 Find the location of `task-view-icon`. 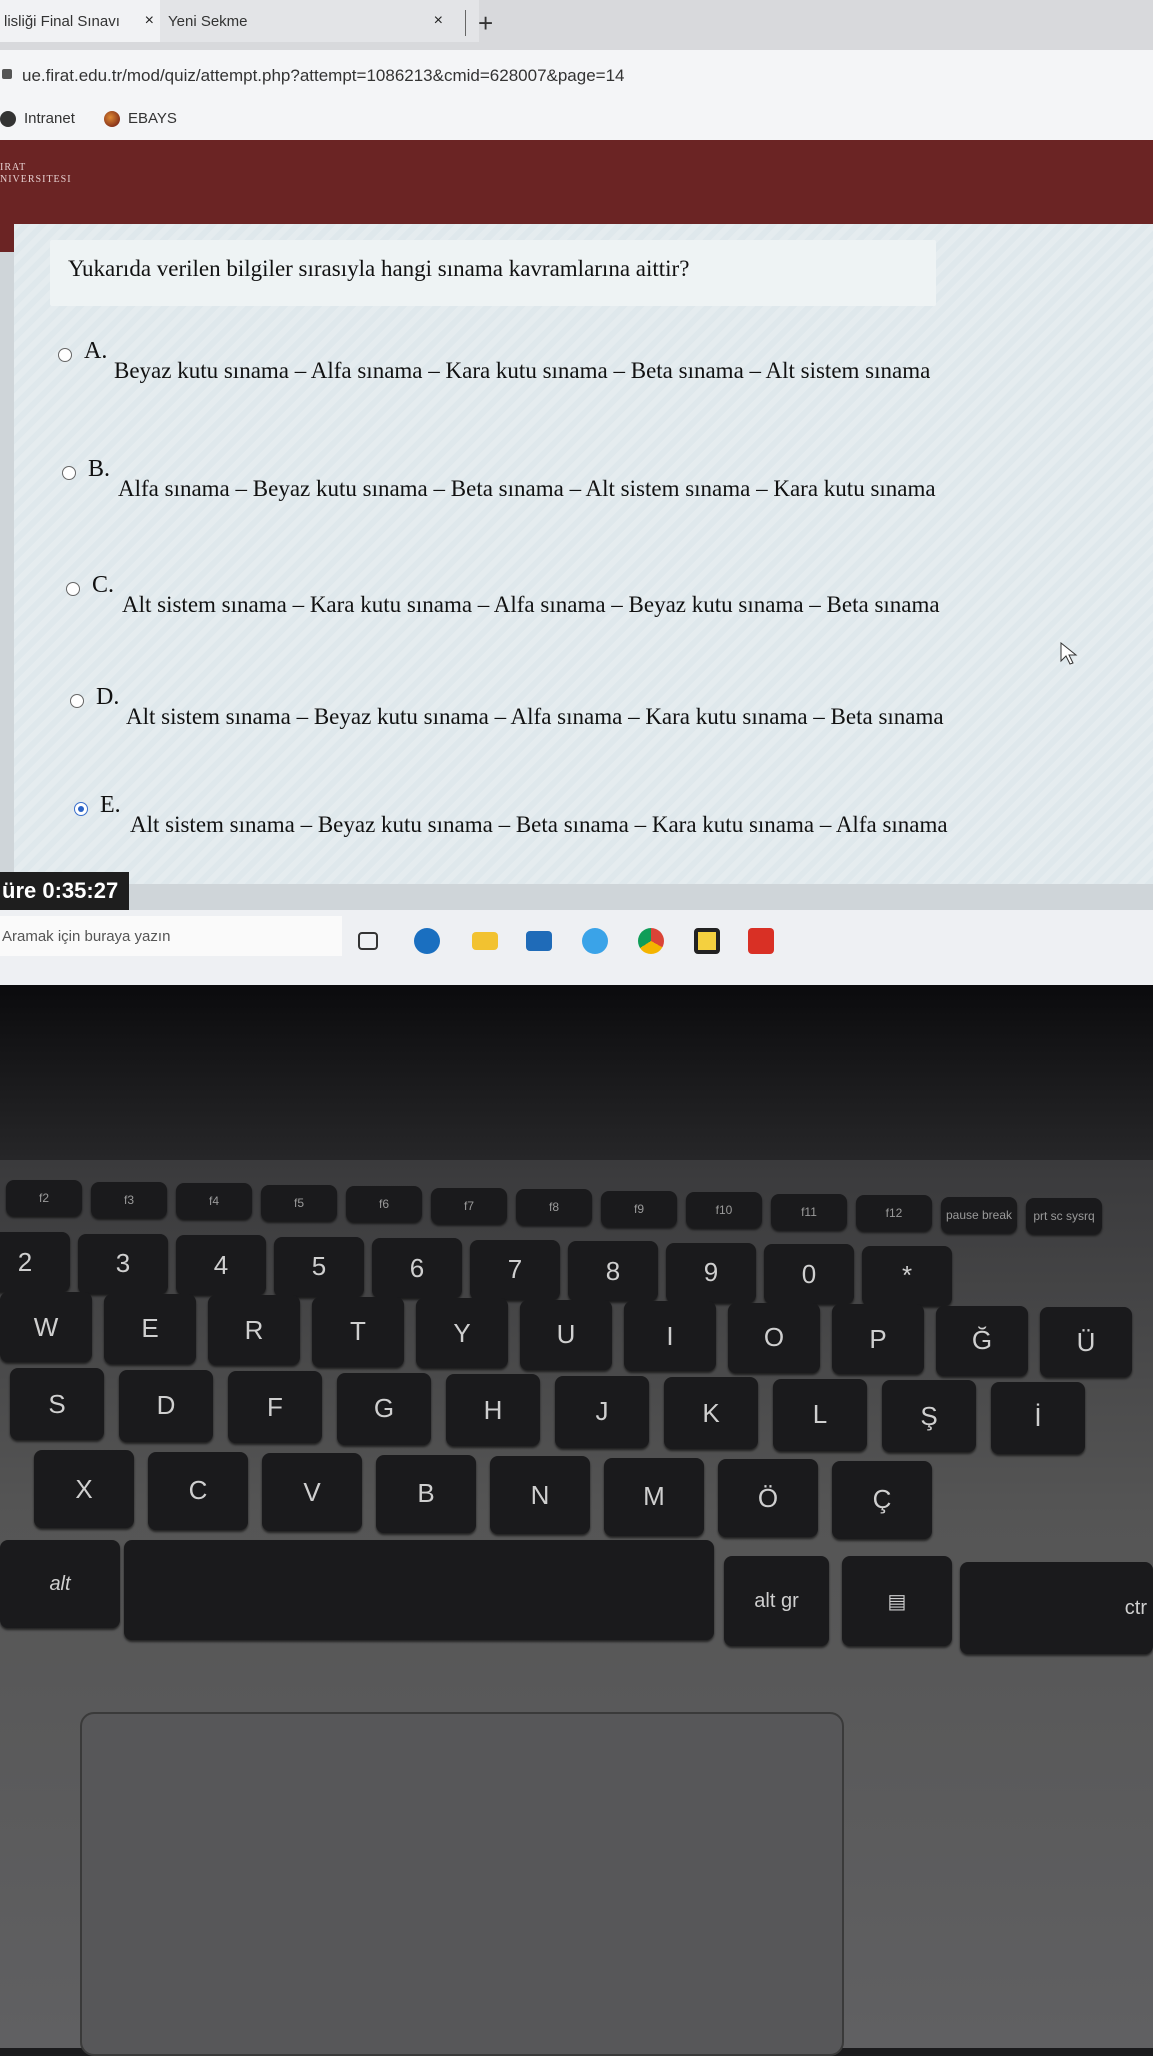

task-view-icon is located at coordinates (368, 941).